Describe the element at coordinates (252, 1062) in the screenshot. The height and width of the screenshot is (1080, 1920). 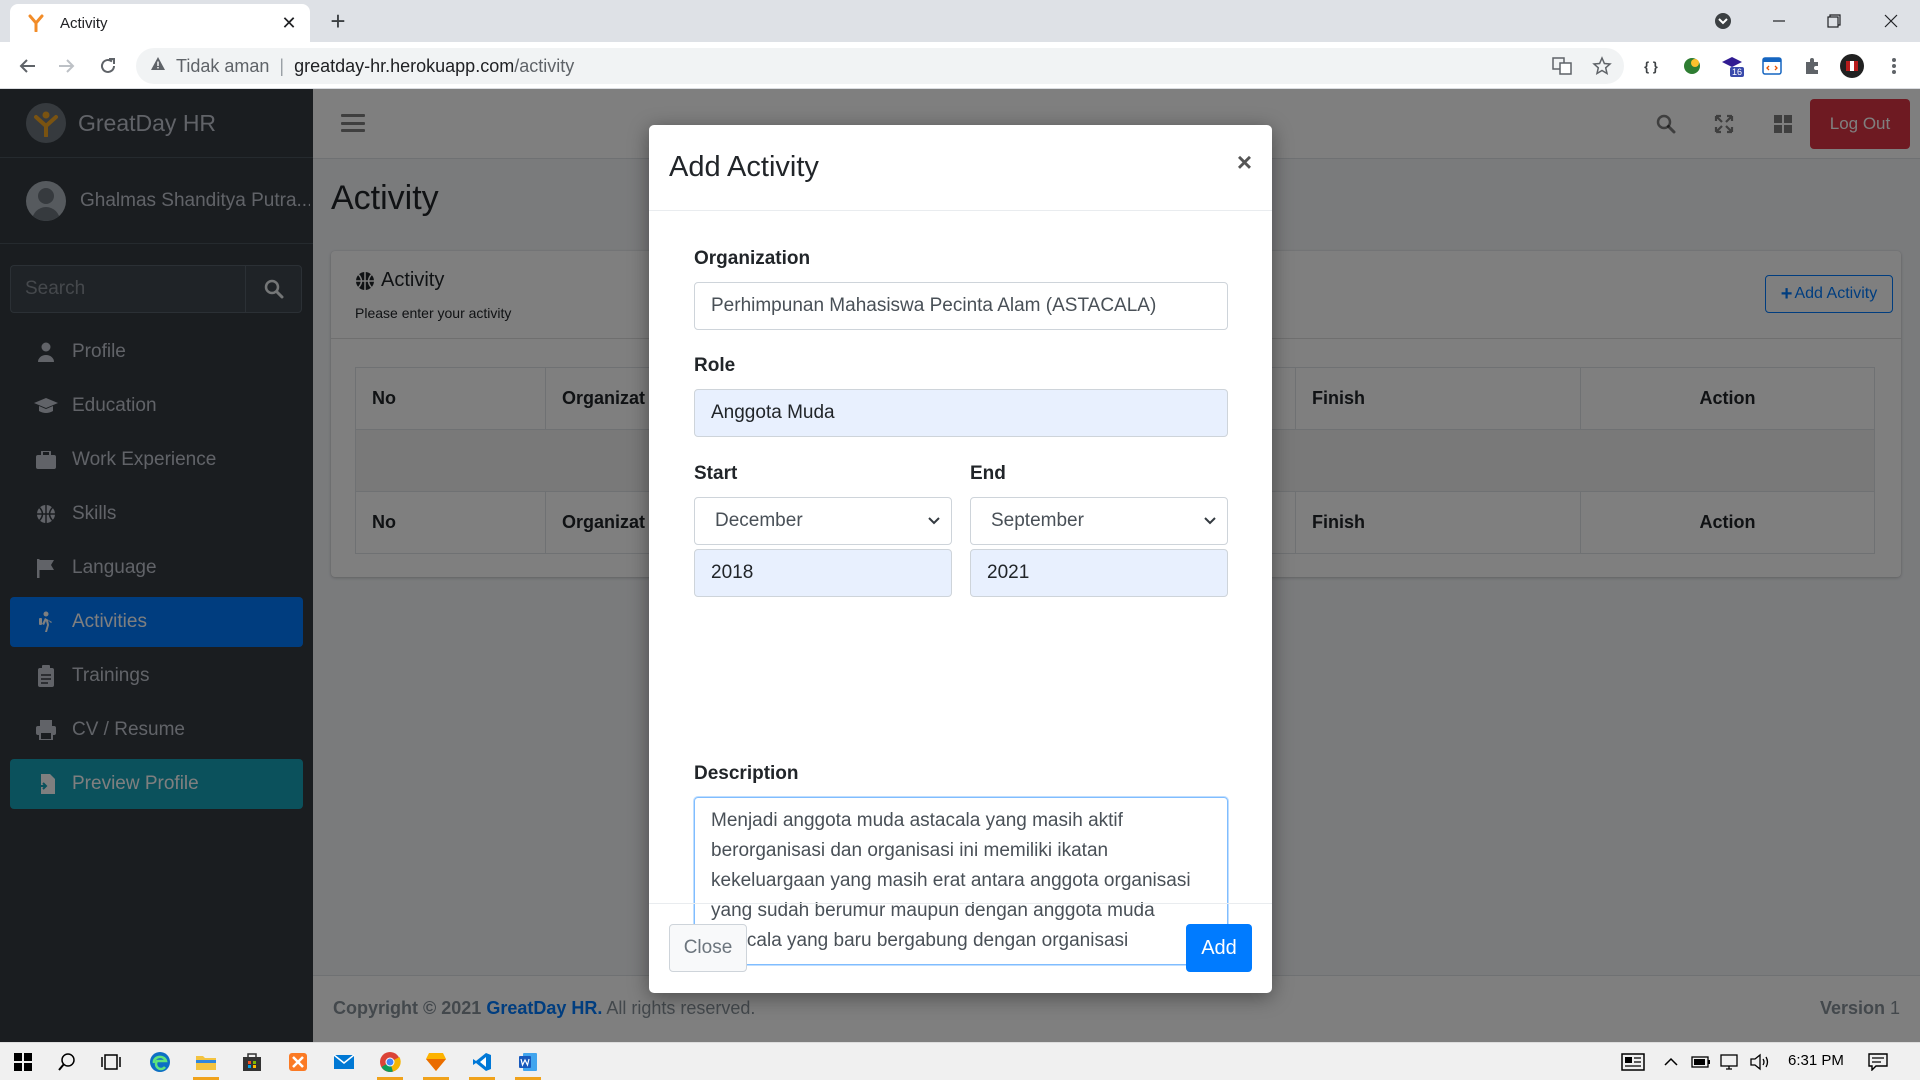
I see `store-icon` at that location.